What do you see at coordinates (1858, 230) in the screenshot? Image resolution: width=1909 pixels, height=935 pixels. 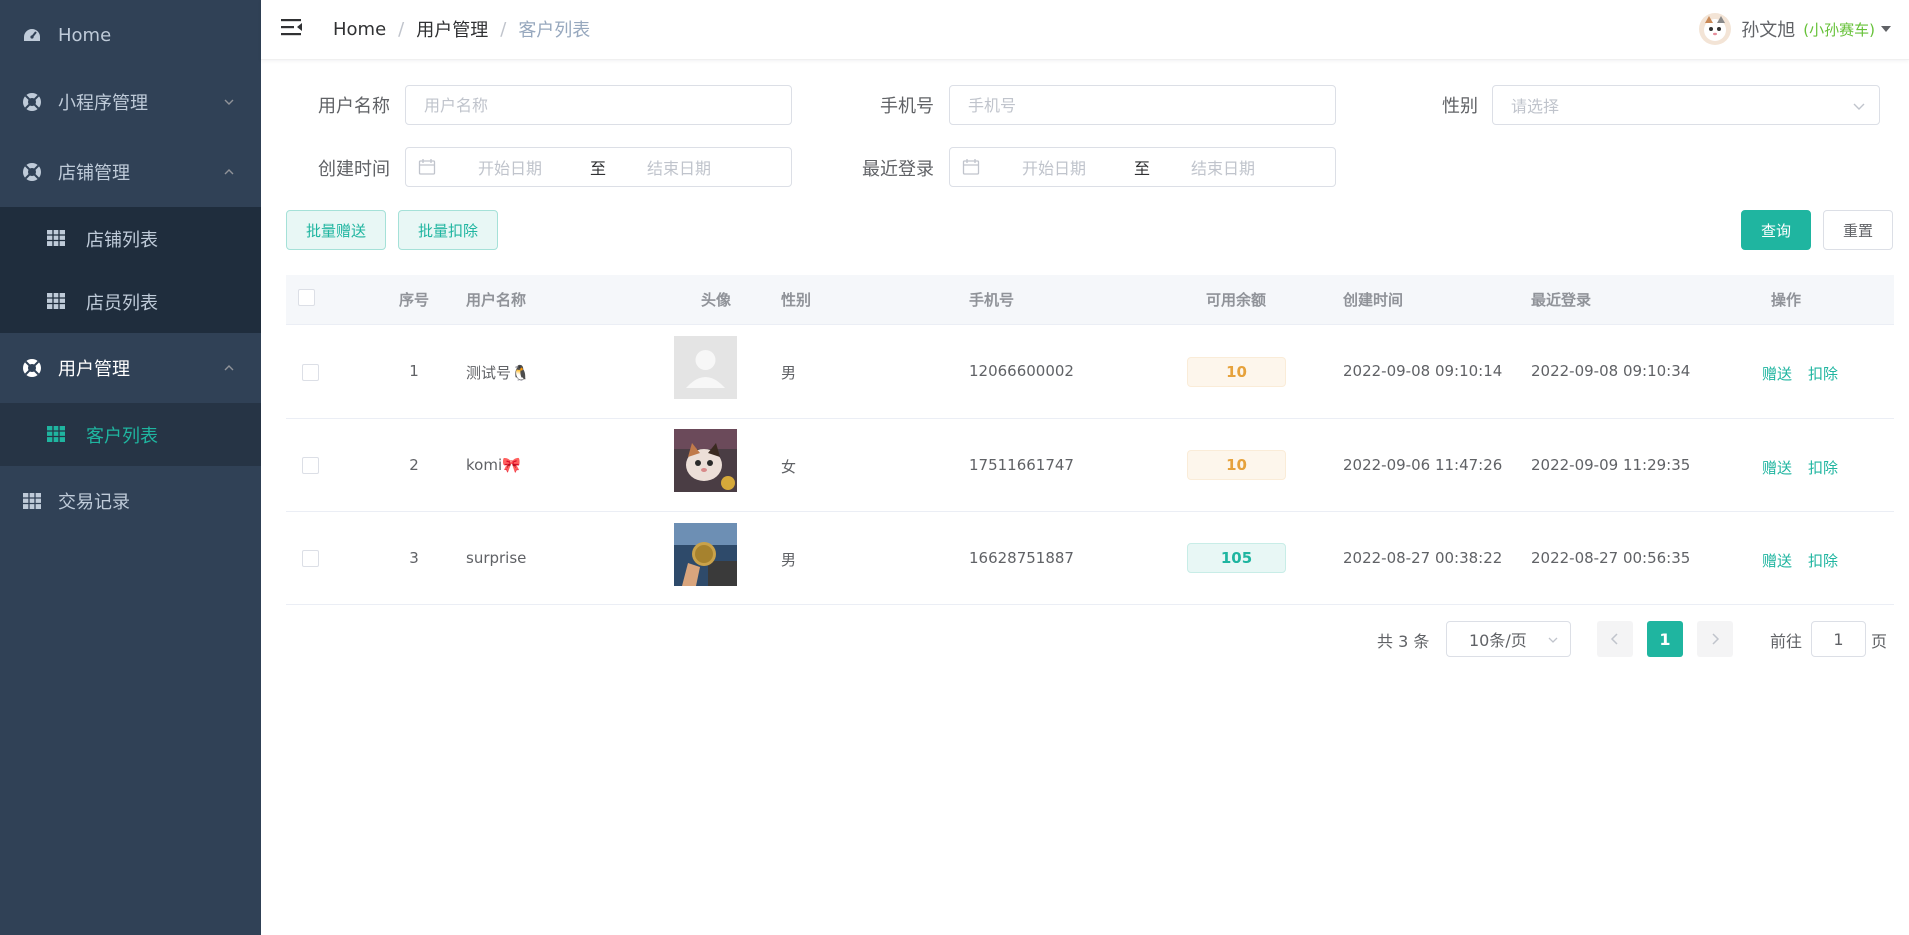 I see `reset-button: 重置` at bounding box center [1858, 230].